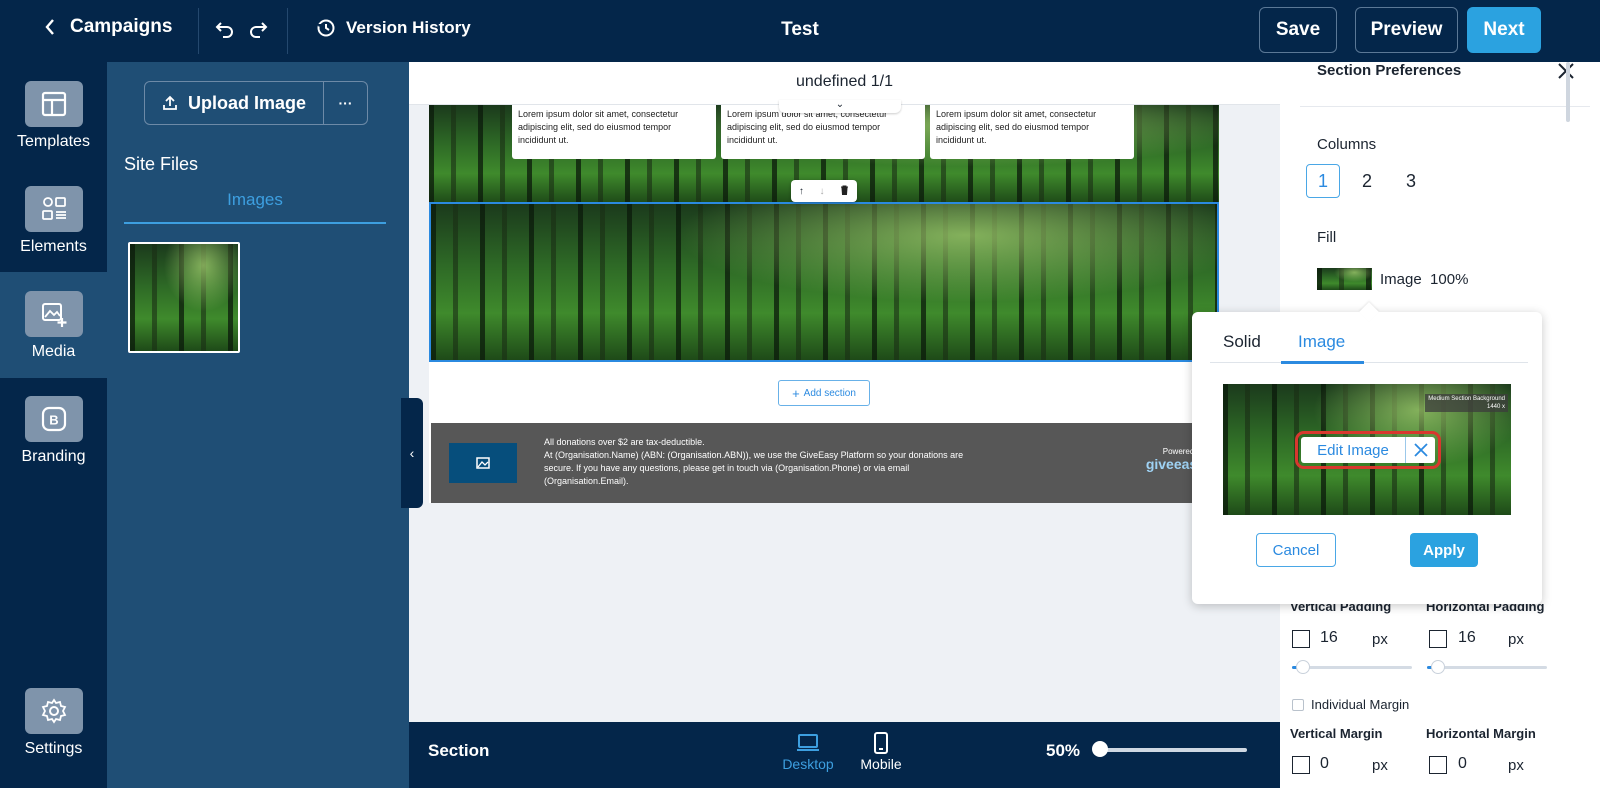 The width and height of the screenshot is (1600, 788). I want to click on horizontal-padding-input: 16, so click(1467, 638).